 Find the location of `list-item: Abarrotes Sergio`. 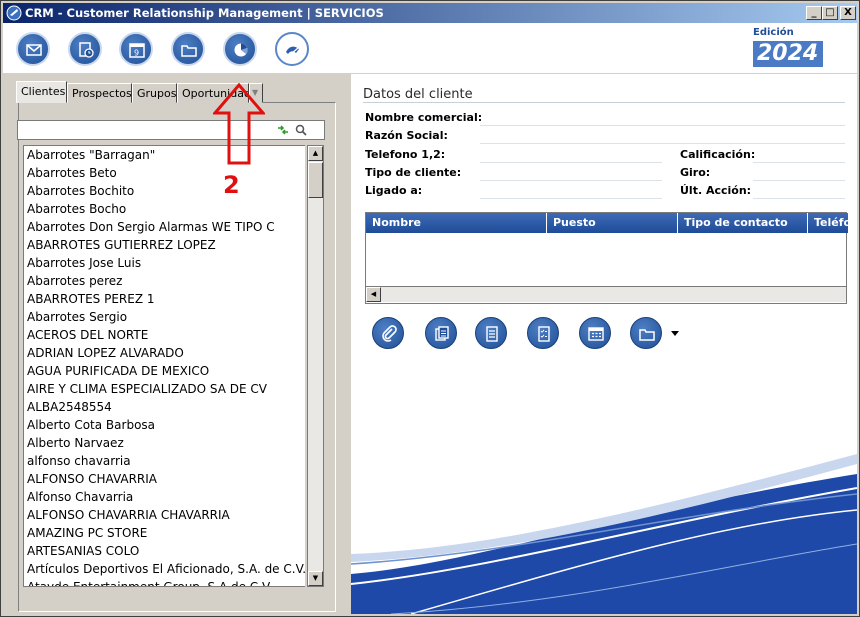

list-item: Abarrotes Sergio is located at coordinates (164, 317).